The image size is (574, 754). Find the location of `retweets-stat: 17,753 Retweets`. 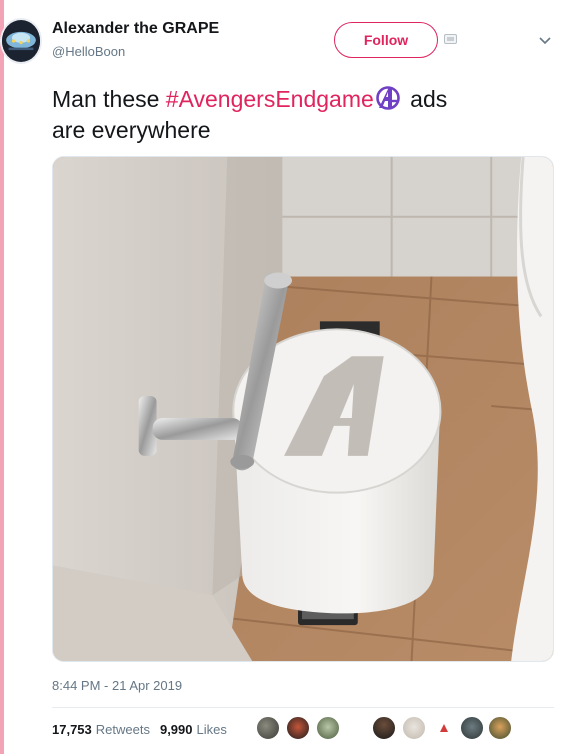

retweets-stat: 17,753 Retweets is located at coordinates (101, 729).